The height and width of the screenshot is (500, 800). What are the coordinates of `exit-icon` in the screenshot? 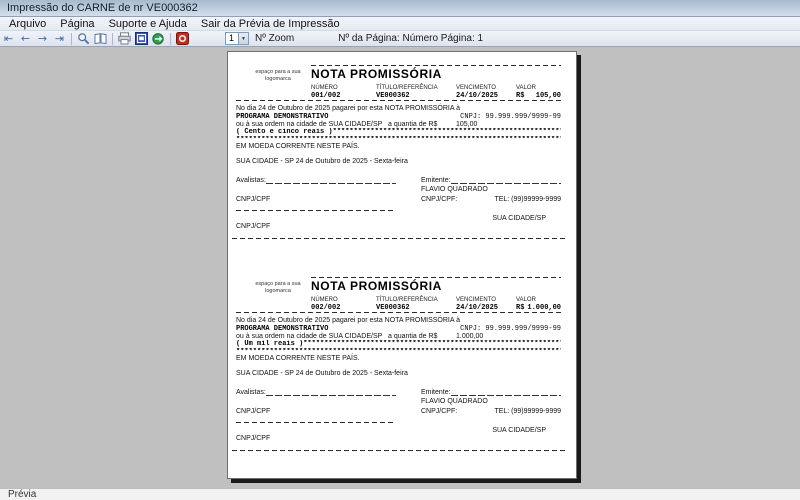 It's located at (182, 38).